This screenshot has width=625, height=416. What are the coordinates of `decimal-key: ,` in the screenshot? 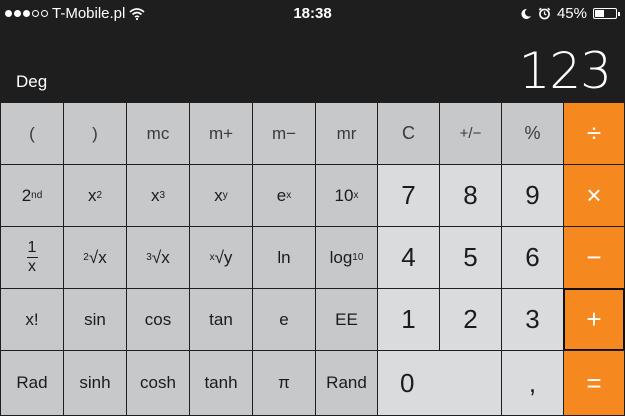 It's located at (532, 383).